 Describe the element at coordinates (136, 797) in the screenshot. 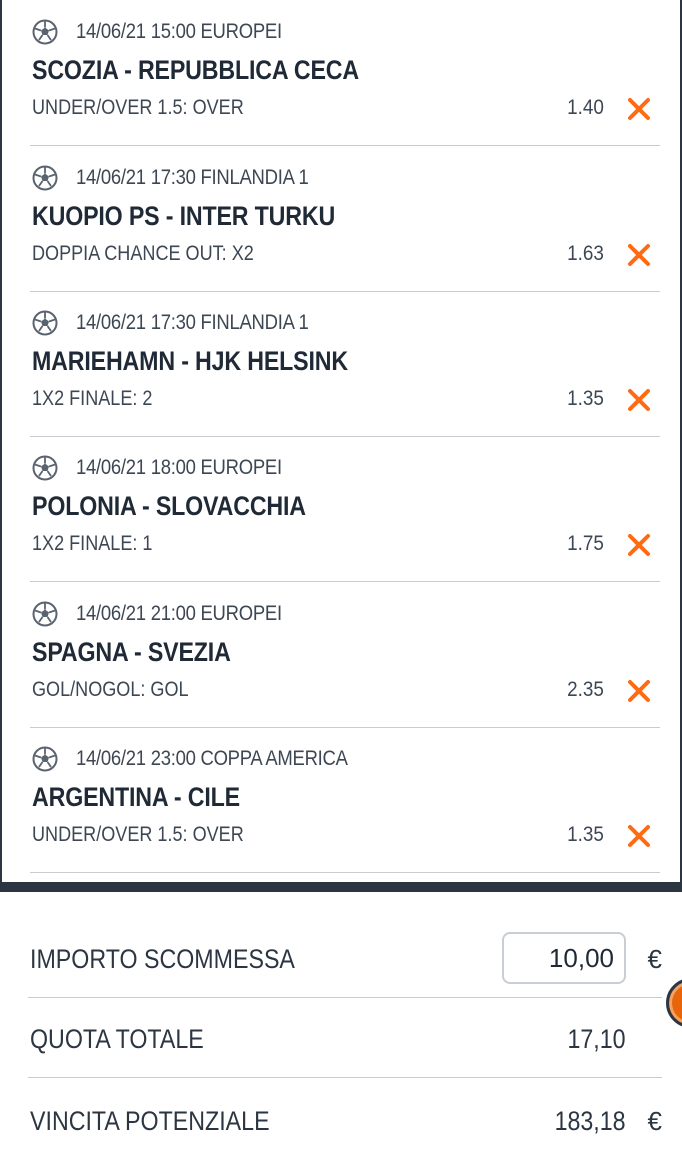

I see `bet-match: ARGENTINA - CILE` at that location.